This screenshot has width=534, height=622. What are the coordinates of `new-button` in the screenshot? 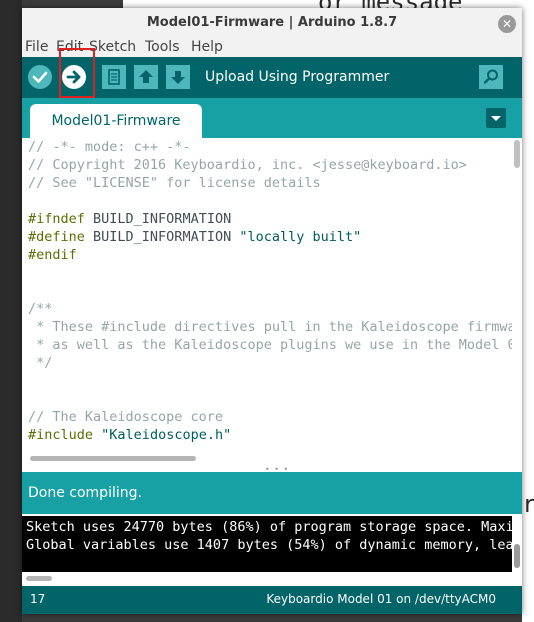 It's located at (114, 77).